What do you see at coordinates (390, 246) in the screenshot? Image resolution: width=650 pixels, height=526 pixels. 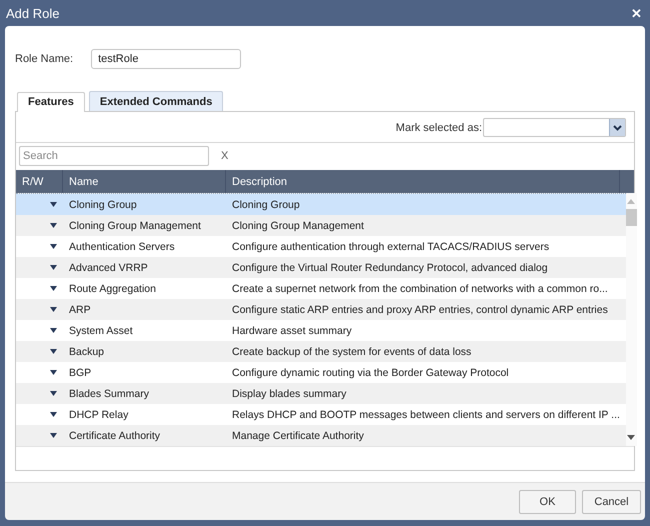 I see `table-cell-text: Configure authentication through external TACACS/RADIUS servers` at bounding box center [390, 246].